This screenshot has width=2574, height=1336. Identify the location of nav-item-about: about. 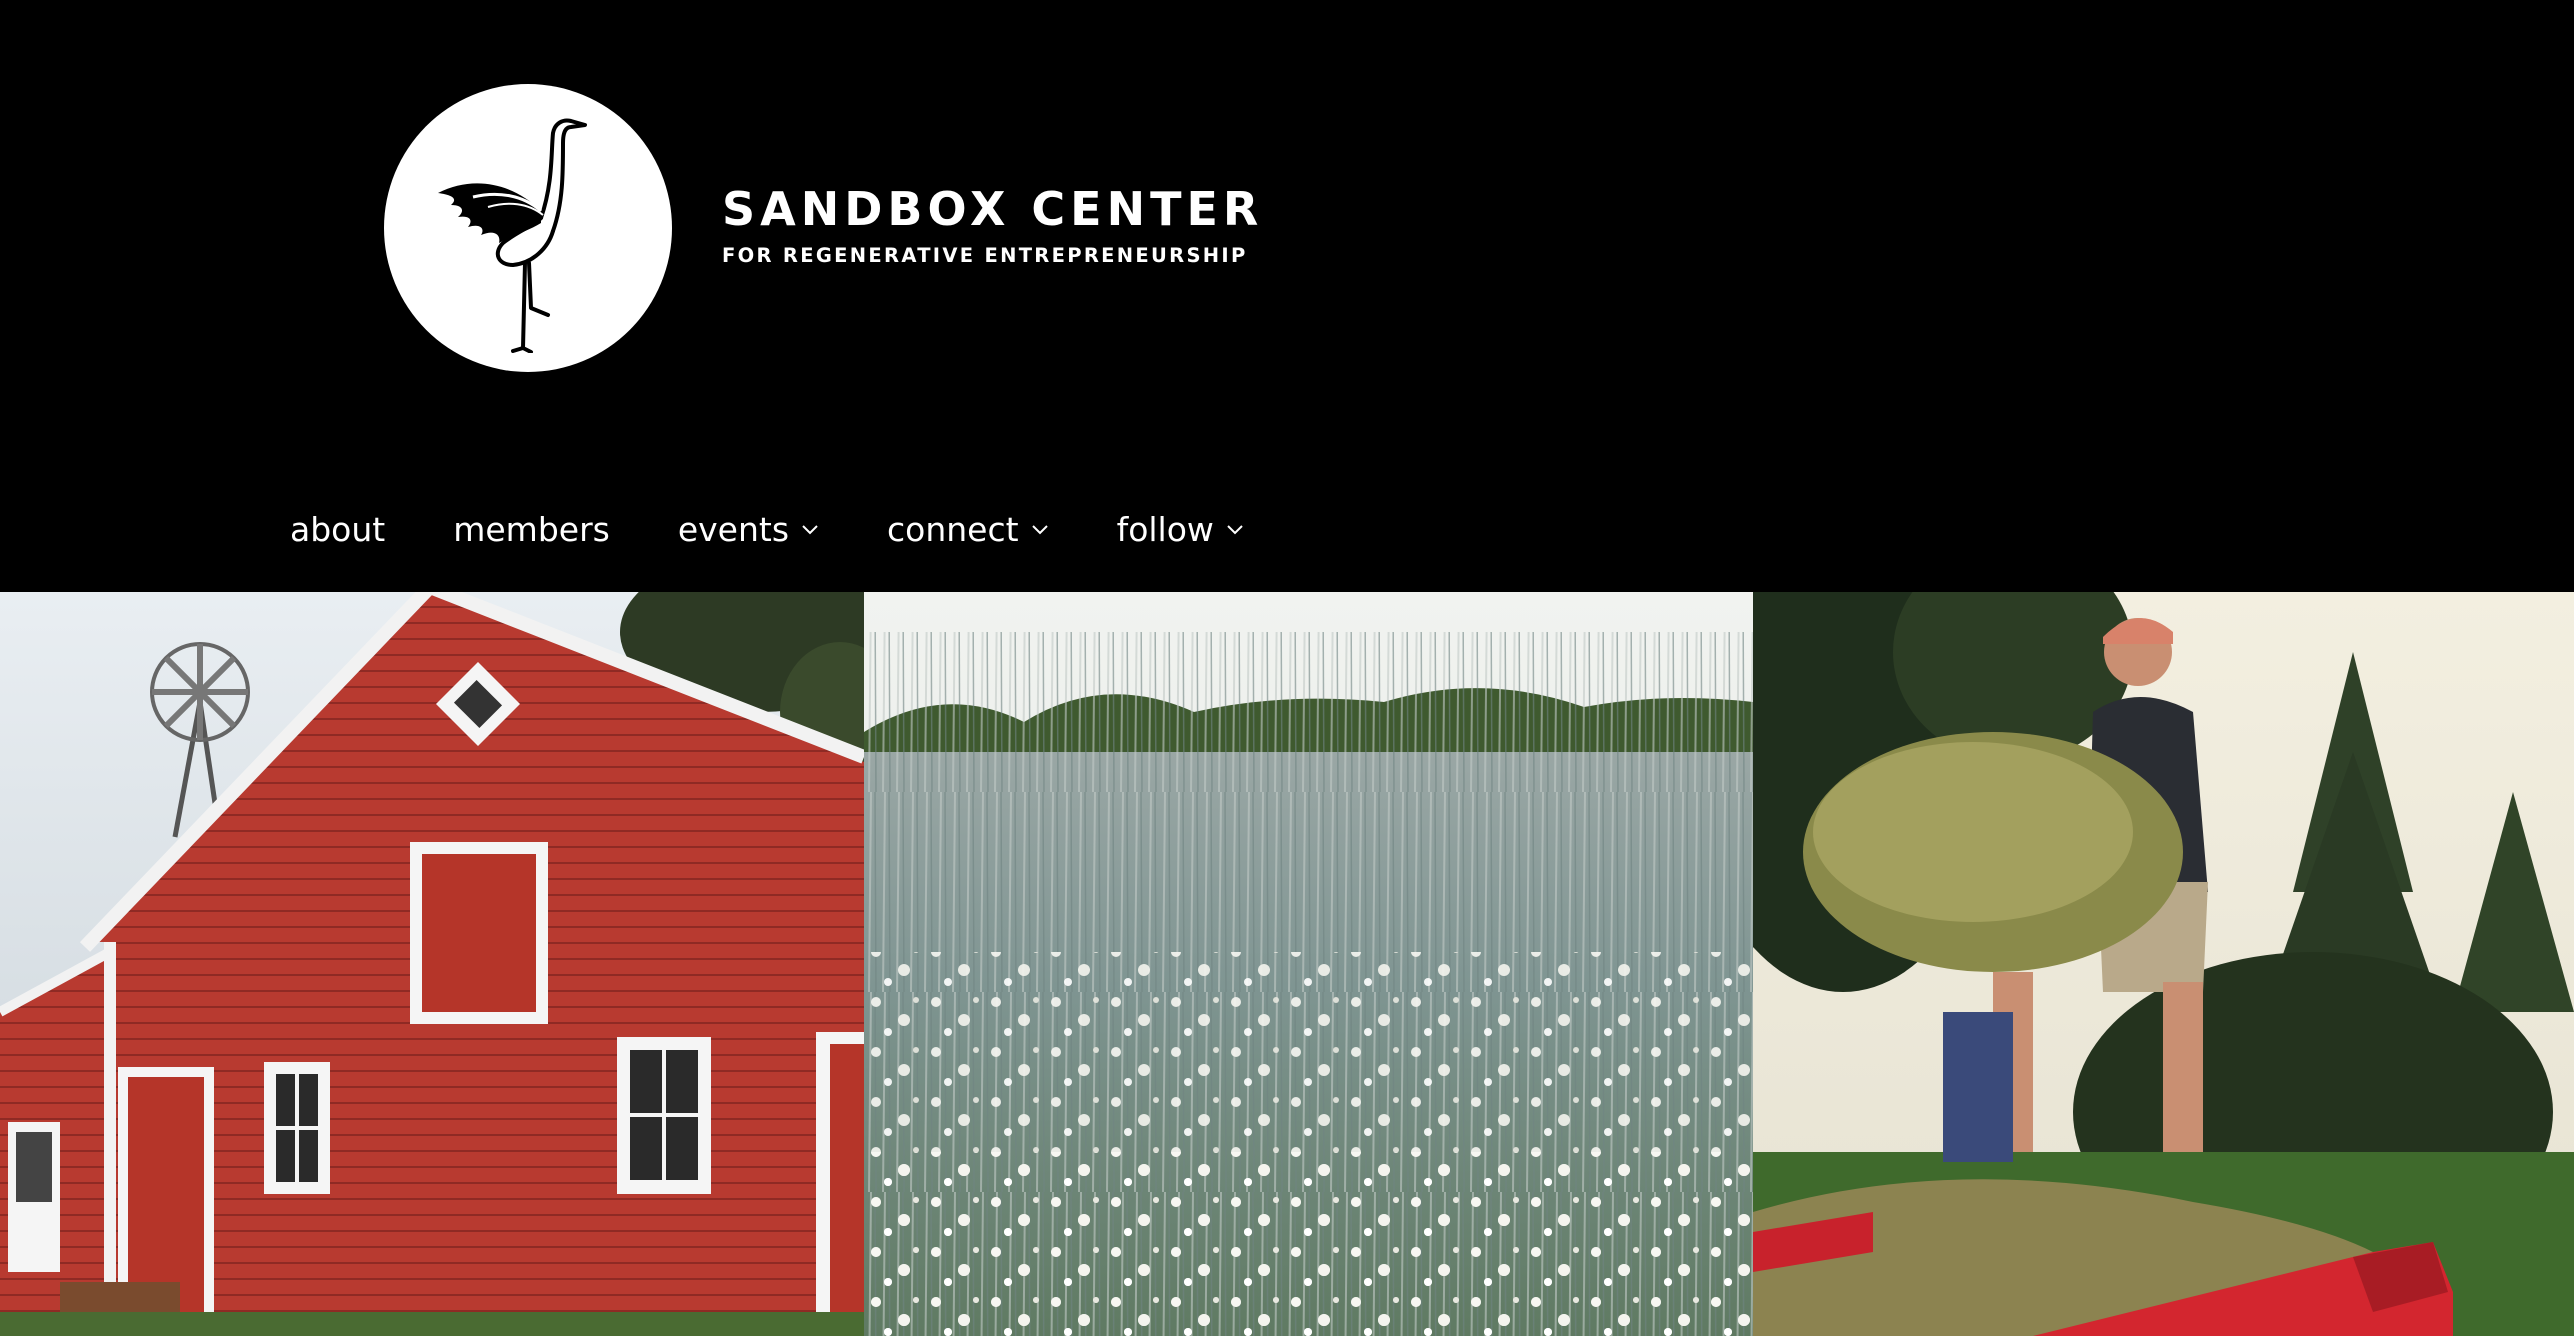
(337, 529).